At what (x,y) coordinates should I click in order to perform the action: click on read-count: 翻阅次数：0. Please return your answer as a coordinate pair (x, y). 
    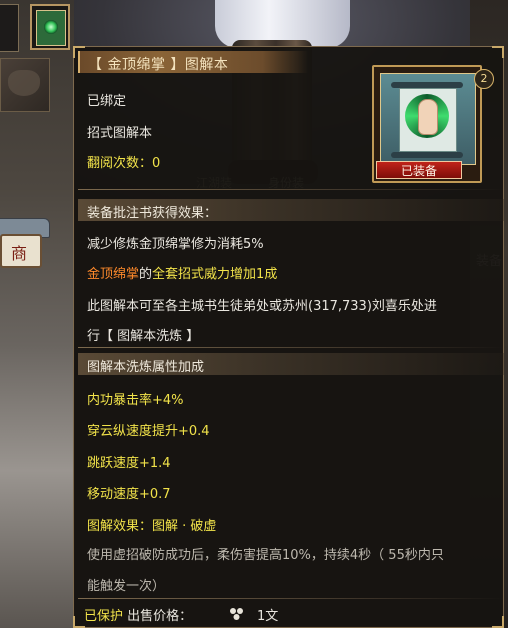
    Looking at the image, I should click on (124, 163).